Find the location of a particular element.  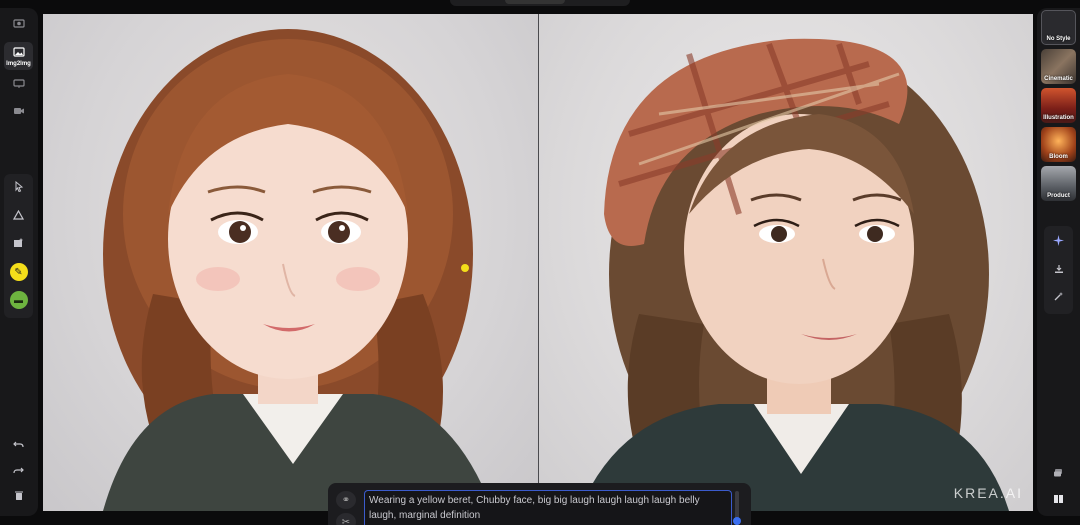

top-notch is located at coordinates (540, 3).